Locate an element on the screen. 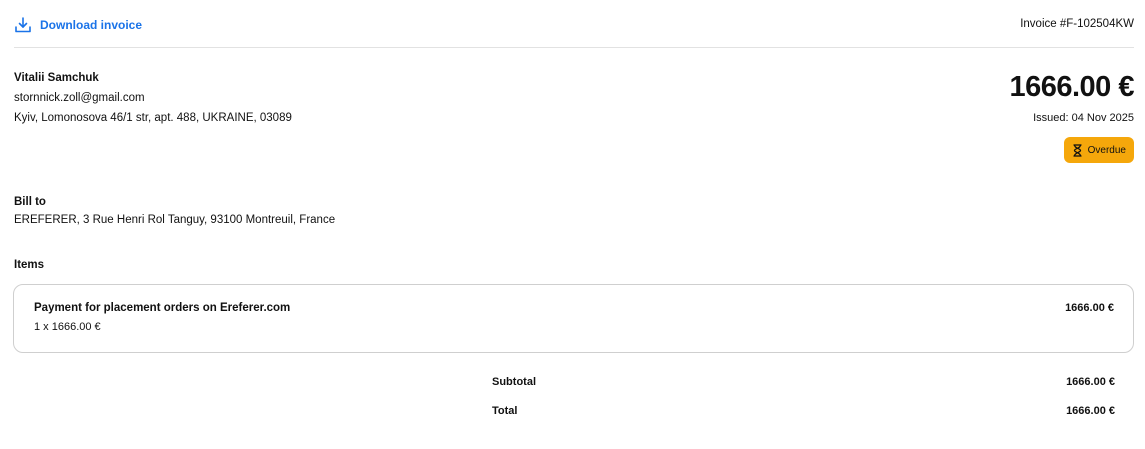 Image resolution: width=1145 pixels, height=449 pixels. total-row: Total 1666.00 € is located at coordinates (803, 411).